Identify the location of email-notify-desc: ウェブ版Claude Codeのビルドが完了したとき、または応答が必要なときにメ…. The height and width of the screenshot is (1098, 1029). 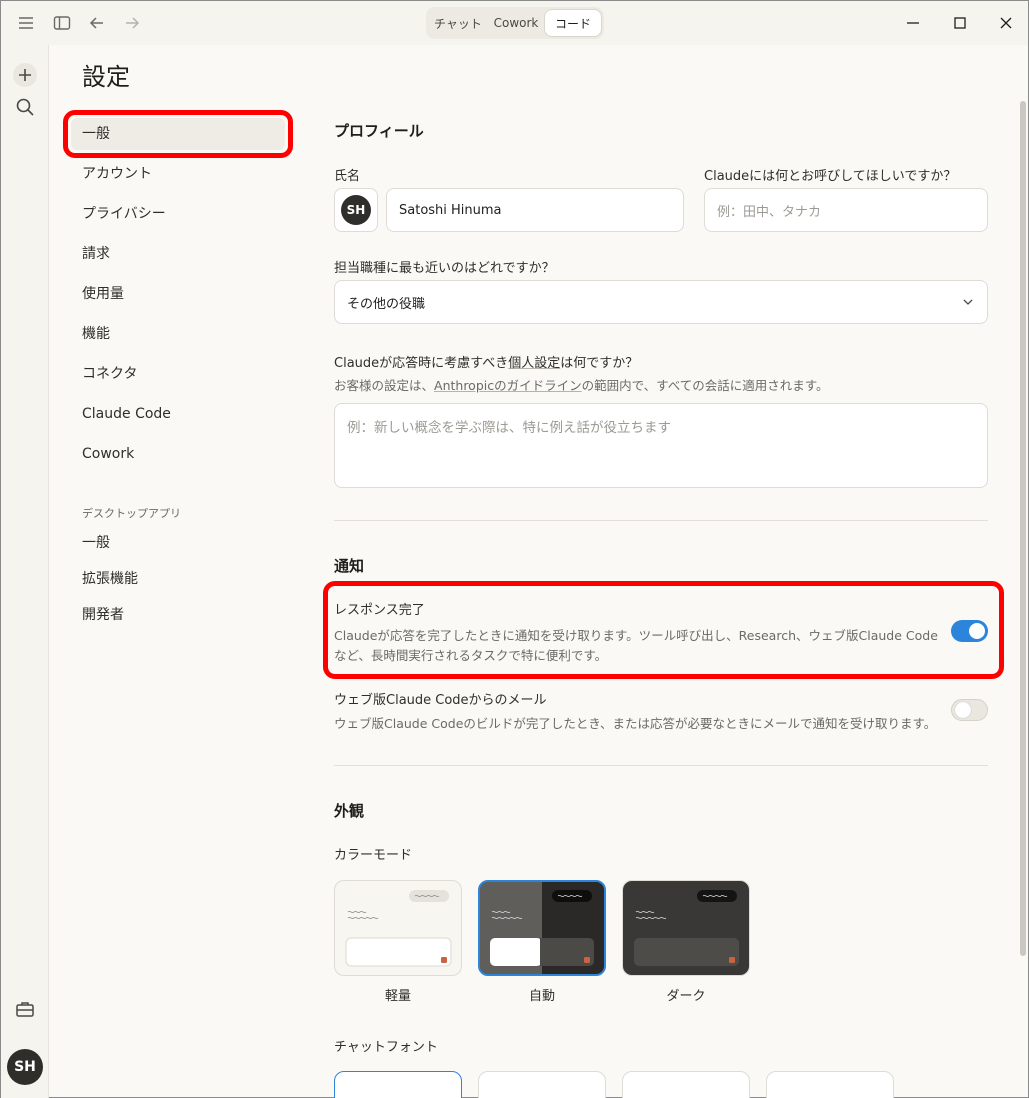
(635, 723).